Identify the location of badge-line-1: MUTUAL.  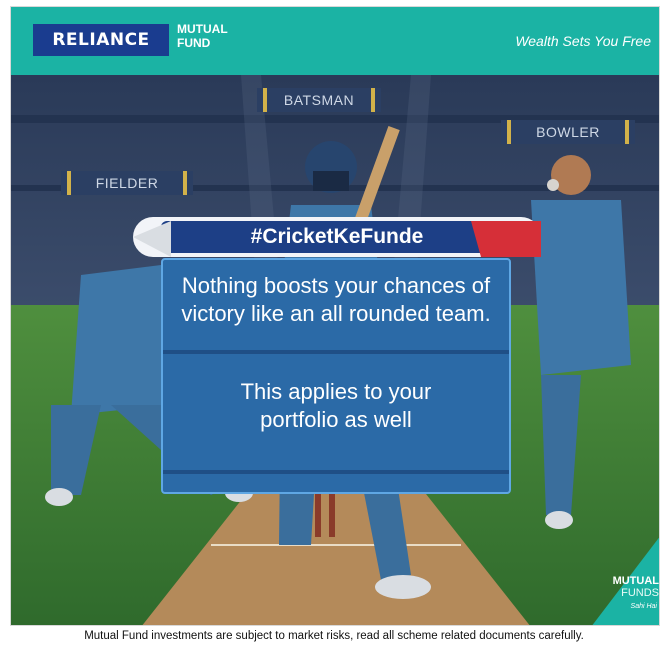
(635, 581).